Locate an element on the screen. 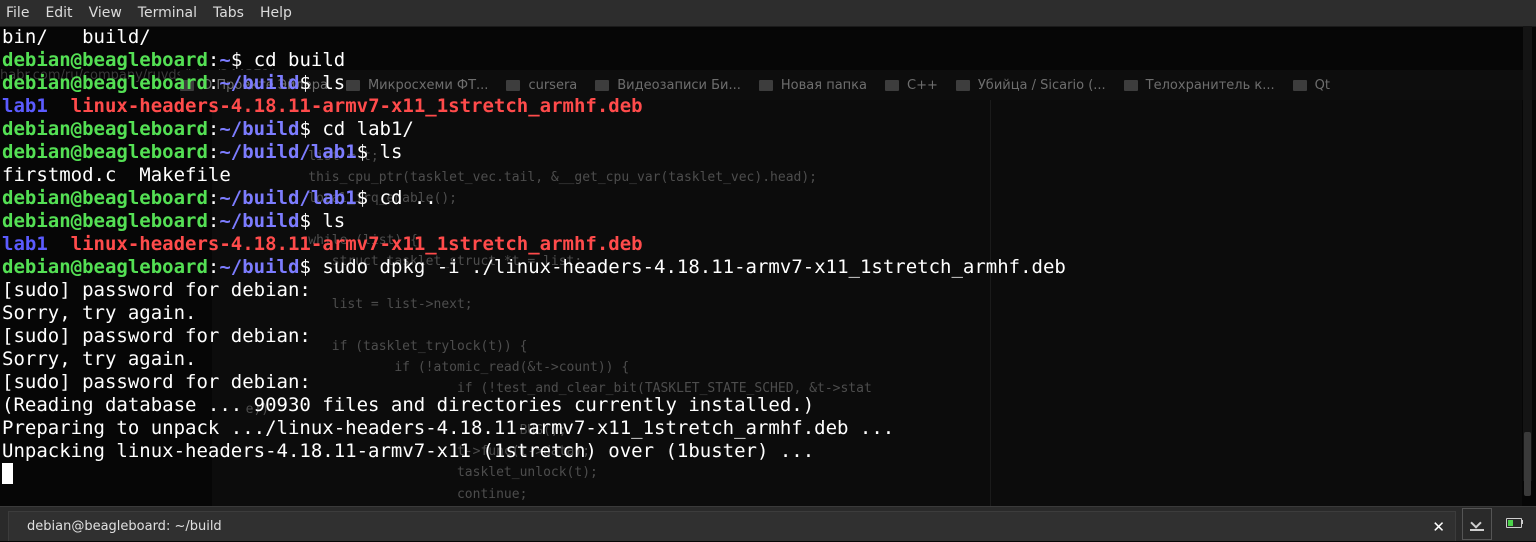 The height and width of the screenshot is (542, 1536). terminal-line: debian@beagleboard:~$ cd build is located at coordinates (534, 60).